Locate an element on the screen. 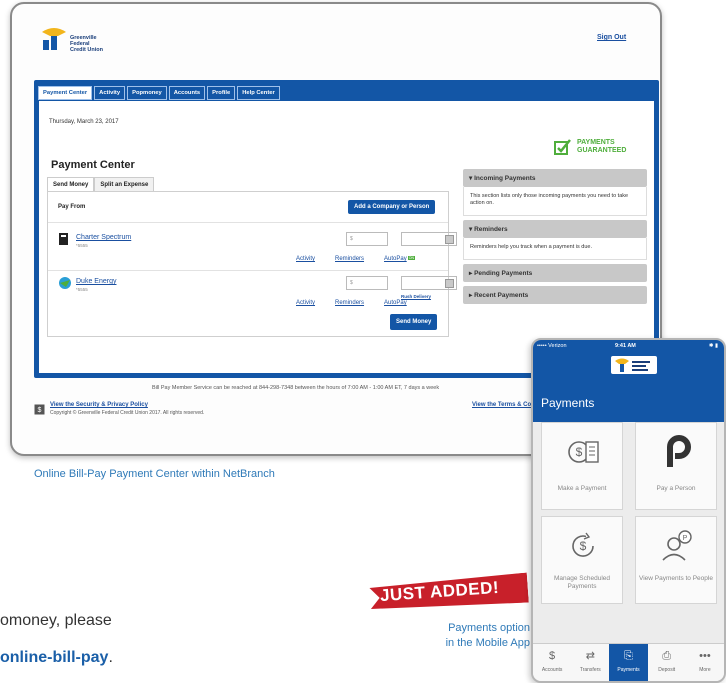 The width and height of the screenshot is (726, 683). tab-activity: Activity is located at coordinates (110, 93).